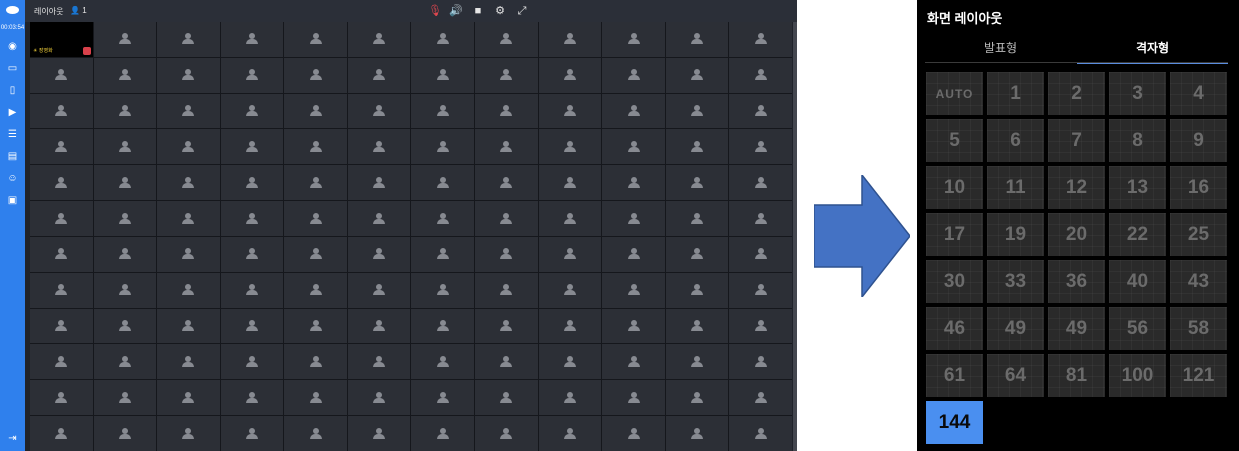 The height and width of the screenshot is (451, 1239). I want to click on layout-option-25: 25, so click(1198, 234).